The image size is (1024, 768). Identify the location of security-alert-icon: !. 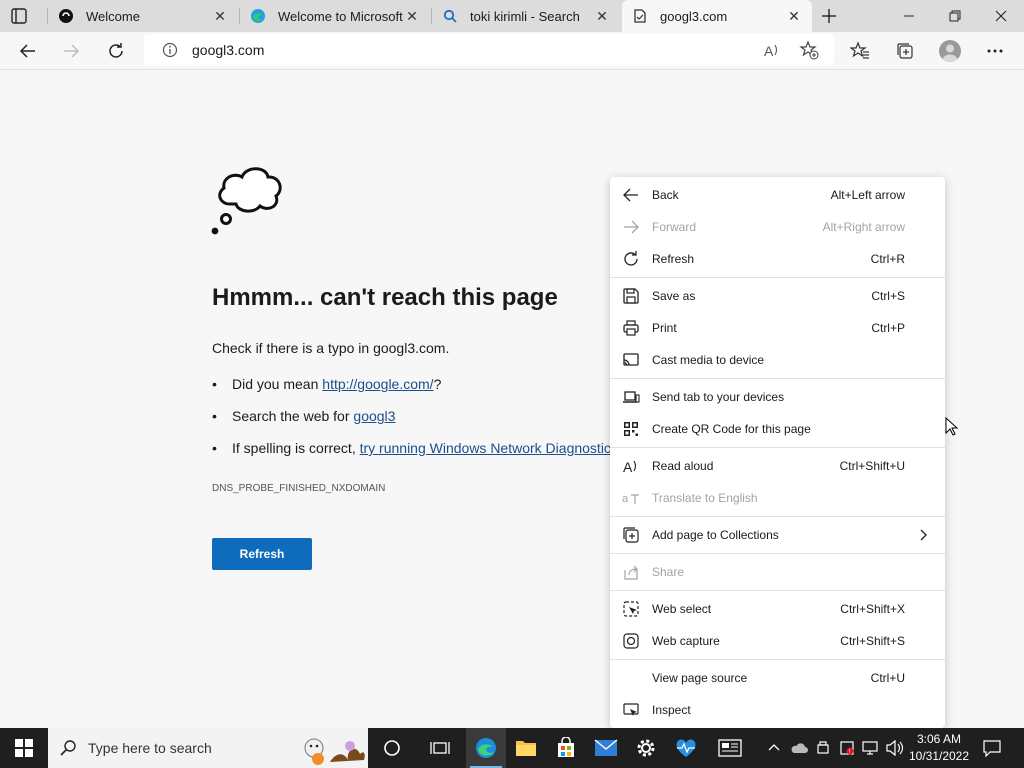
(847, 748).